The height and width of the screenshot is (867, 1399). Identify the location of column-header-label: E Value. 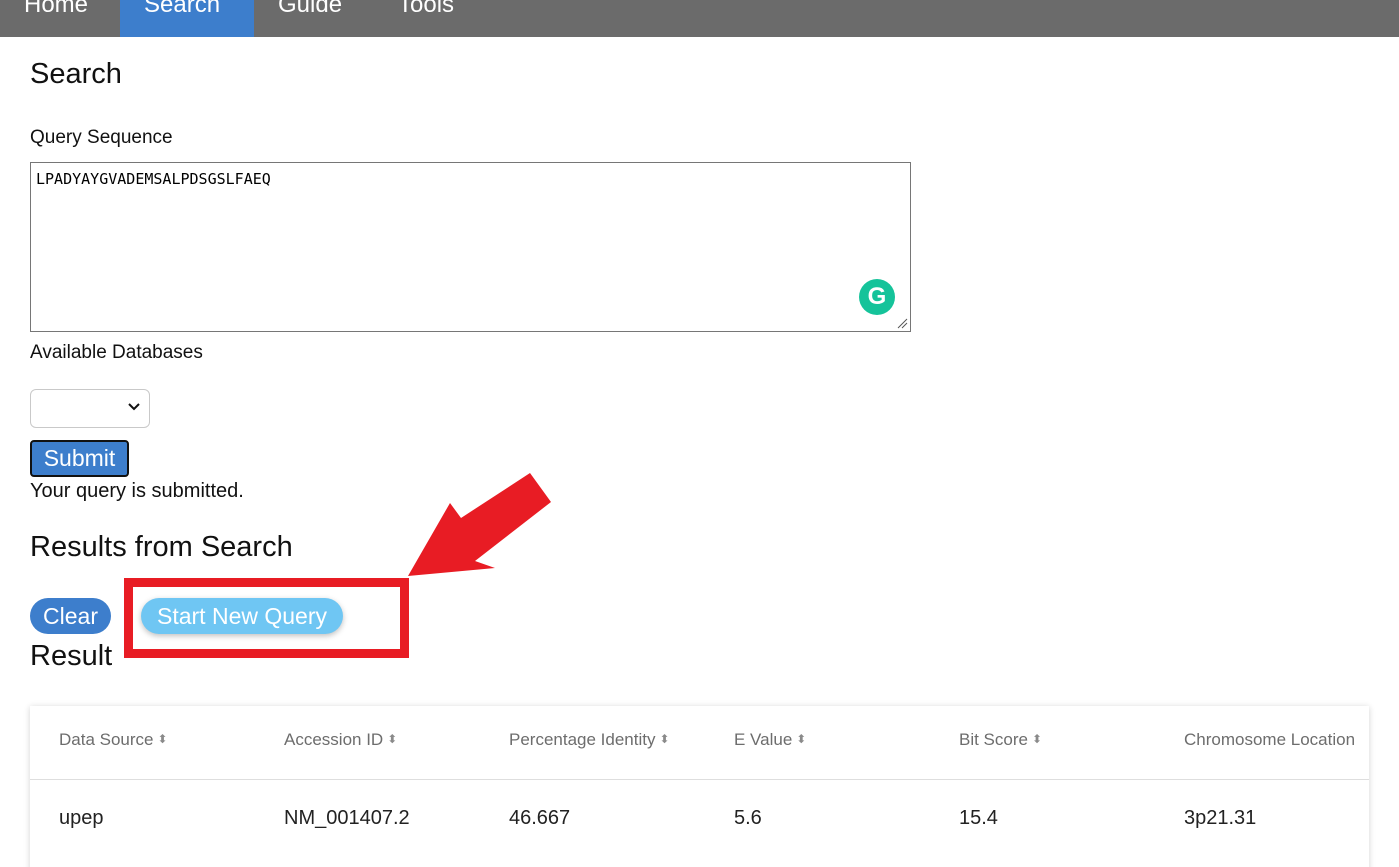
(763, 739).